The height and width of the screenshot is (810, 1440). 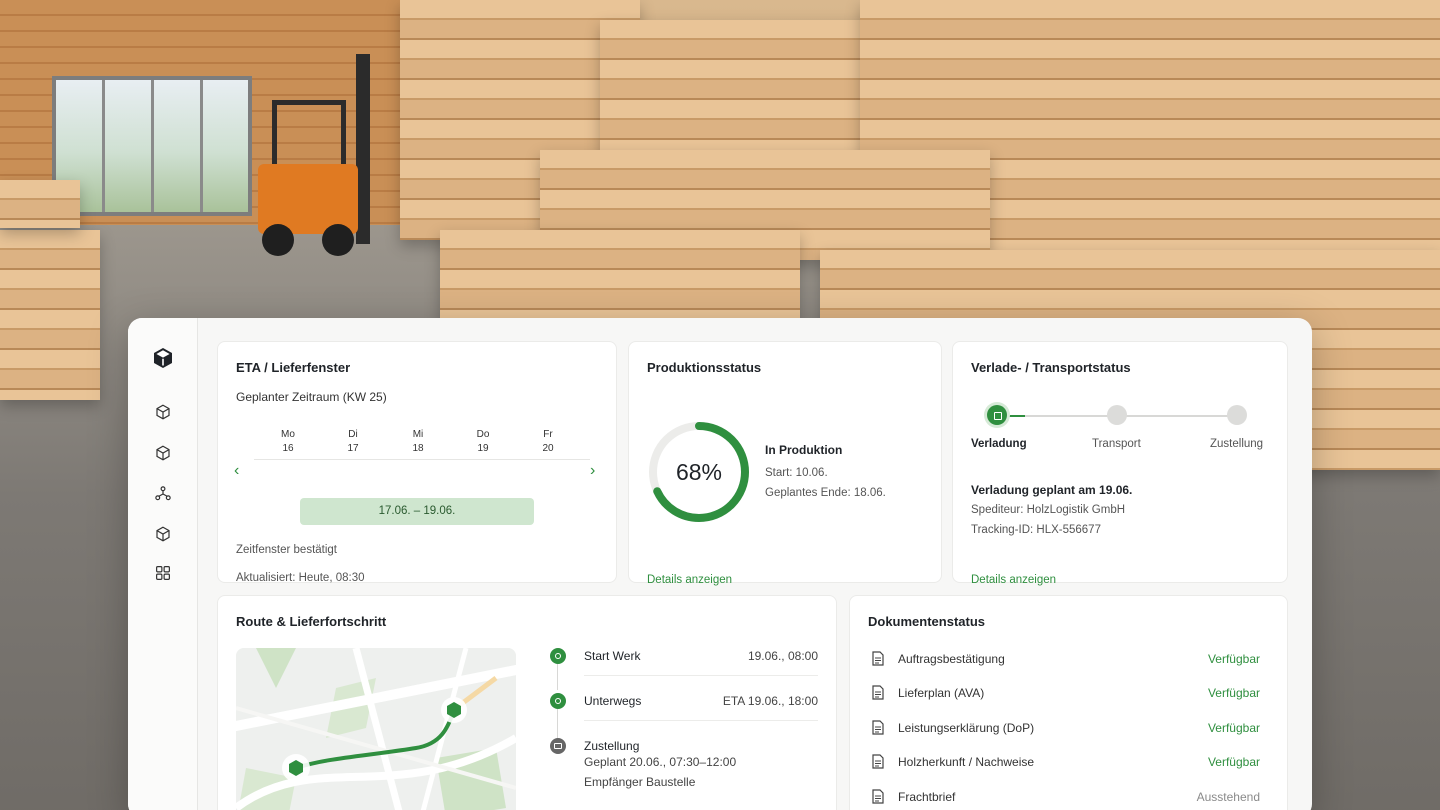 I want to click on delivery-window-bar: 17.06. – 19.06., so click(x=417, y=511).